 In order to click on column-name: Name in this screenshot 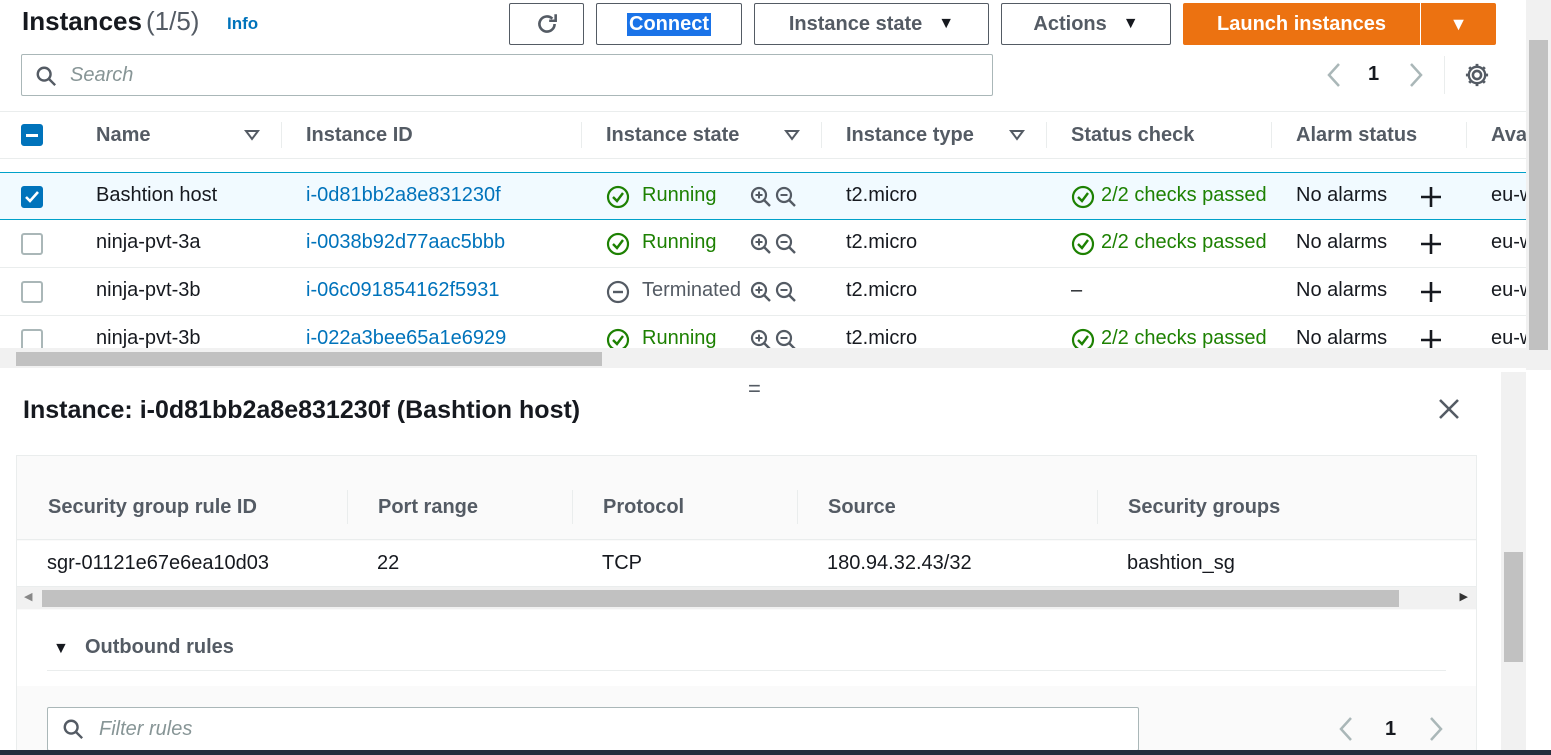, I will do `click(123, 135)`.